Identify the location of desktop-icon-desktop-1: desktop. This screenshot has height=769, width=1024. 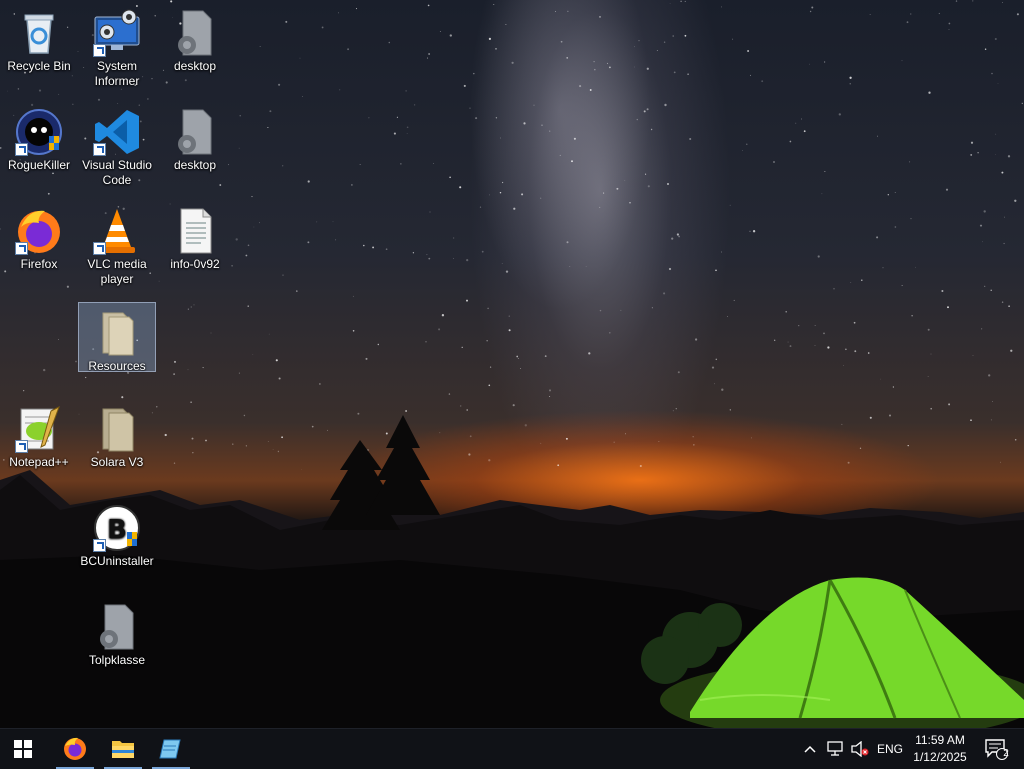
(195, 38).